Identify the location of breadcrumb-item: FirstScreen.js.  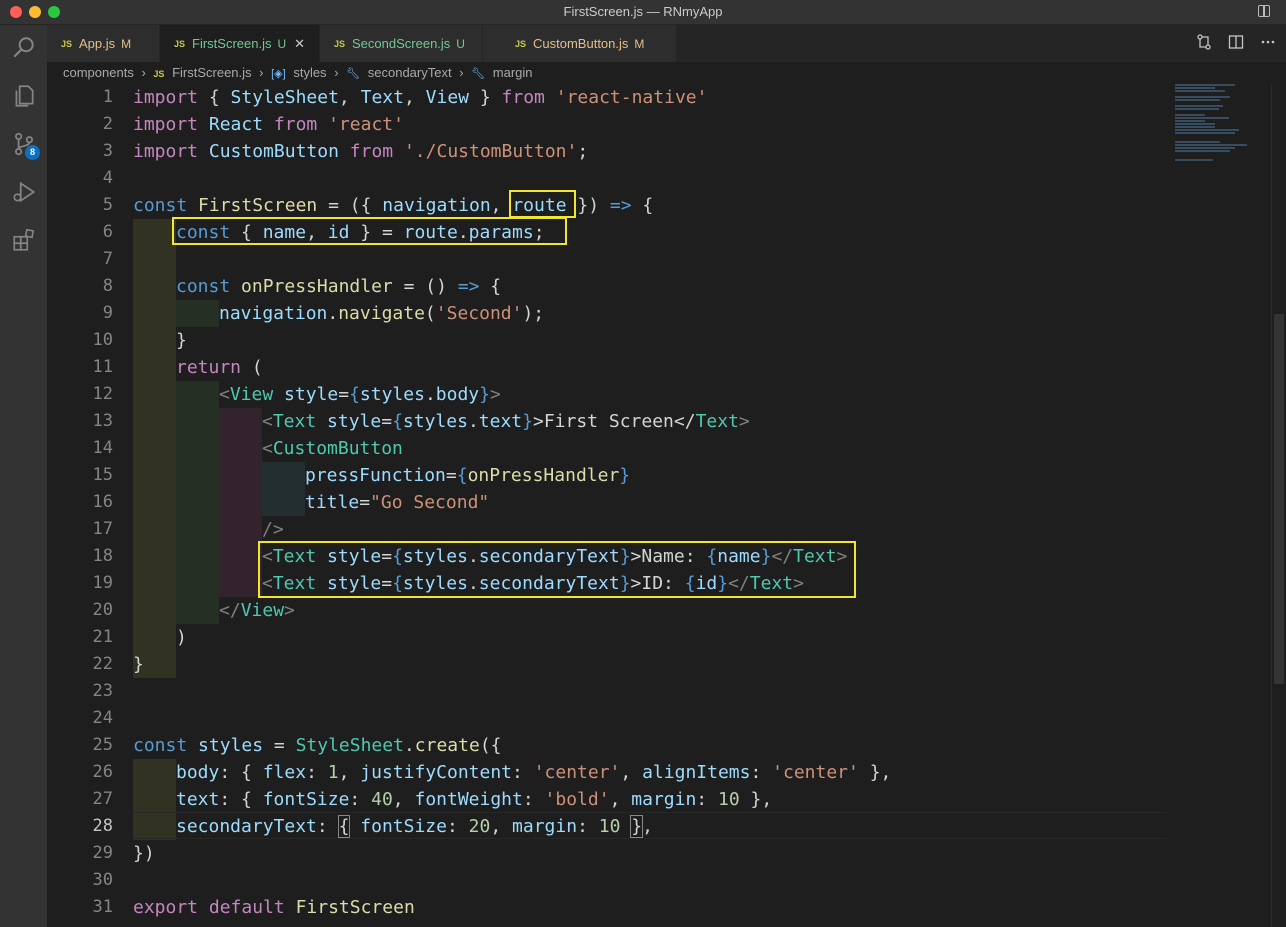
(211, 72).